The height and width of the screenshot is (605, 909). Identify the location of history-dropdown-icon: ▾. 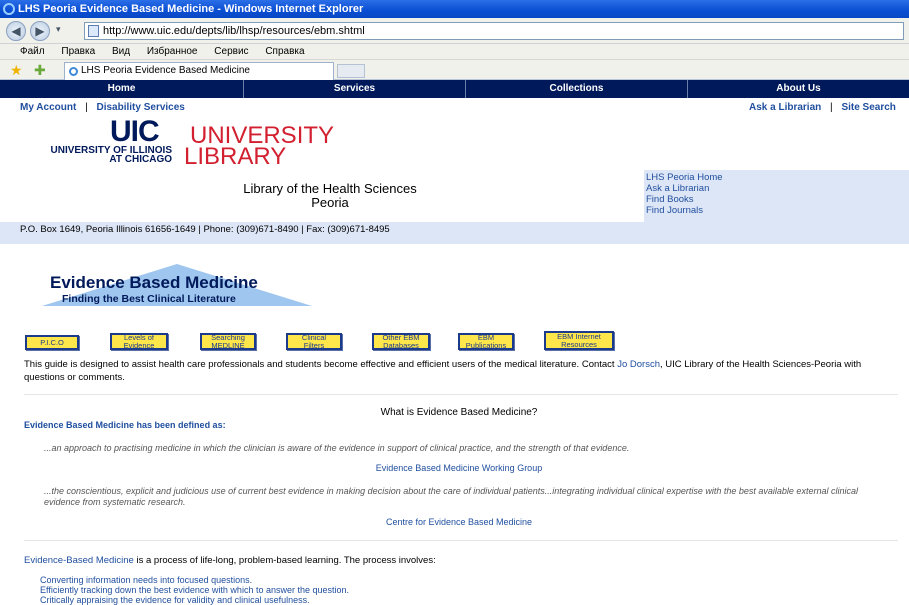
(58, 29).